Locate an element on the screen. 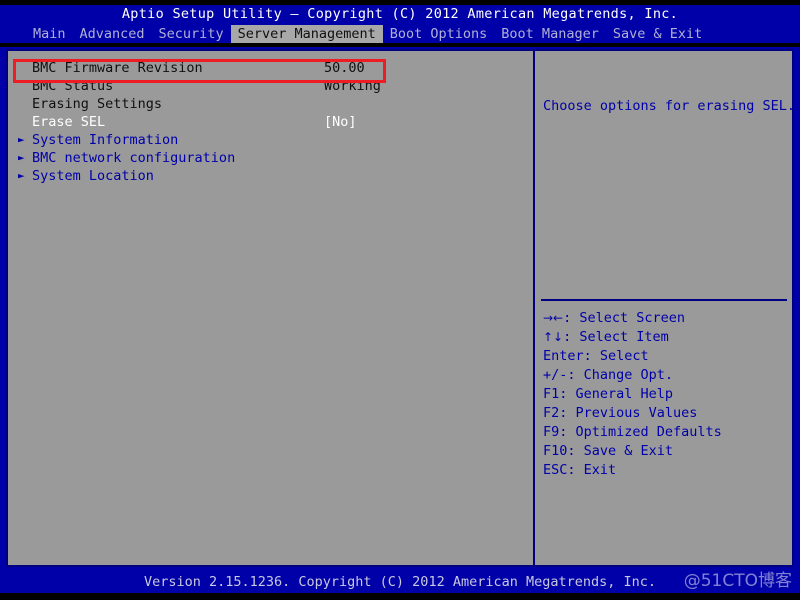 This screenshot has width=800, height=600. help-legend-divider is located at coordinates (664, 300).